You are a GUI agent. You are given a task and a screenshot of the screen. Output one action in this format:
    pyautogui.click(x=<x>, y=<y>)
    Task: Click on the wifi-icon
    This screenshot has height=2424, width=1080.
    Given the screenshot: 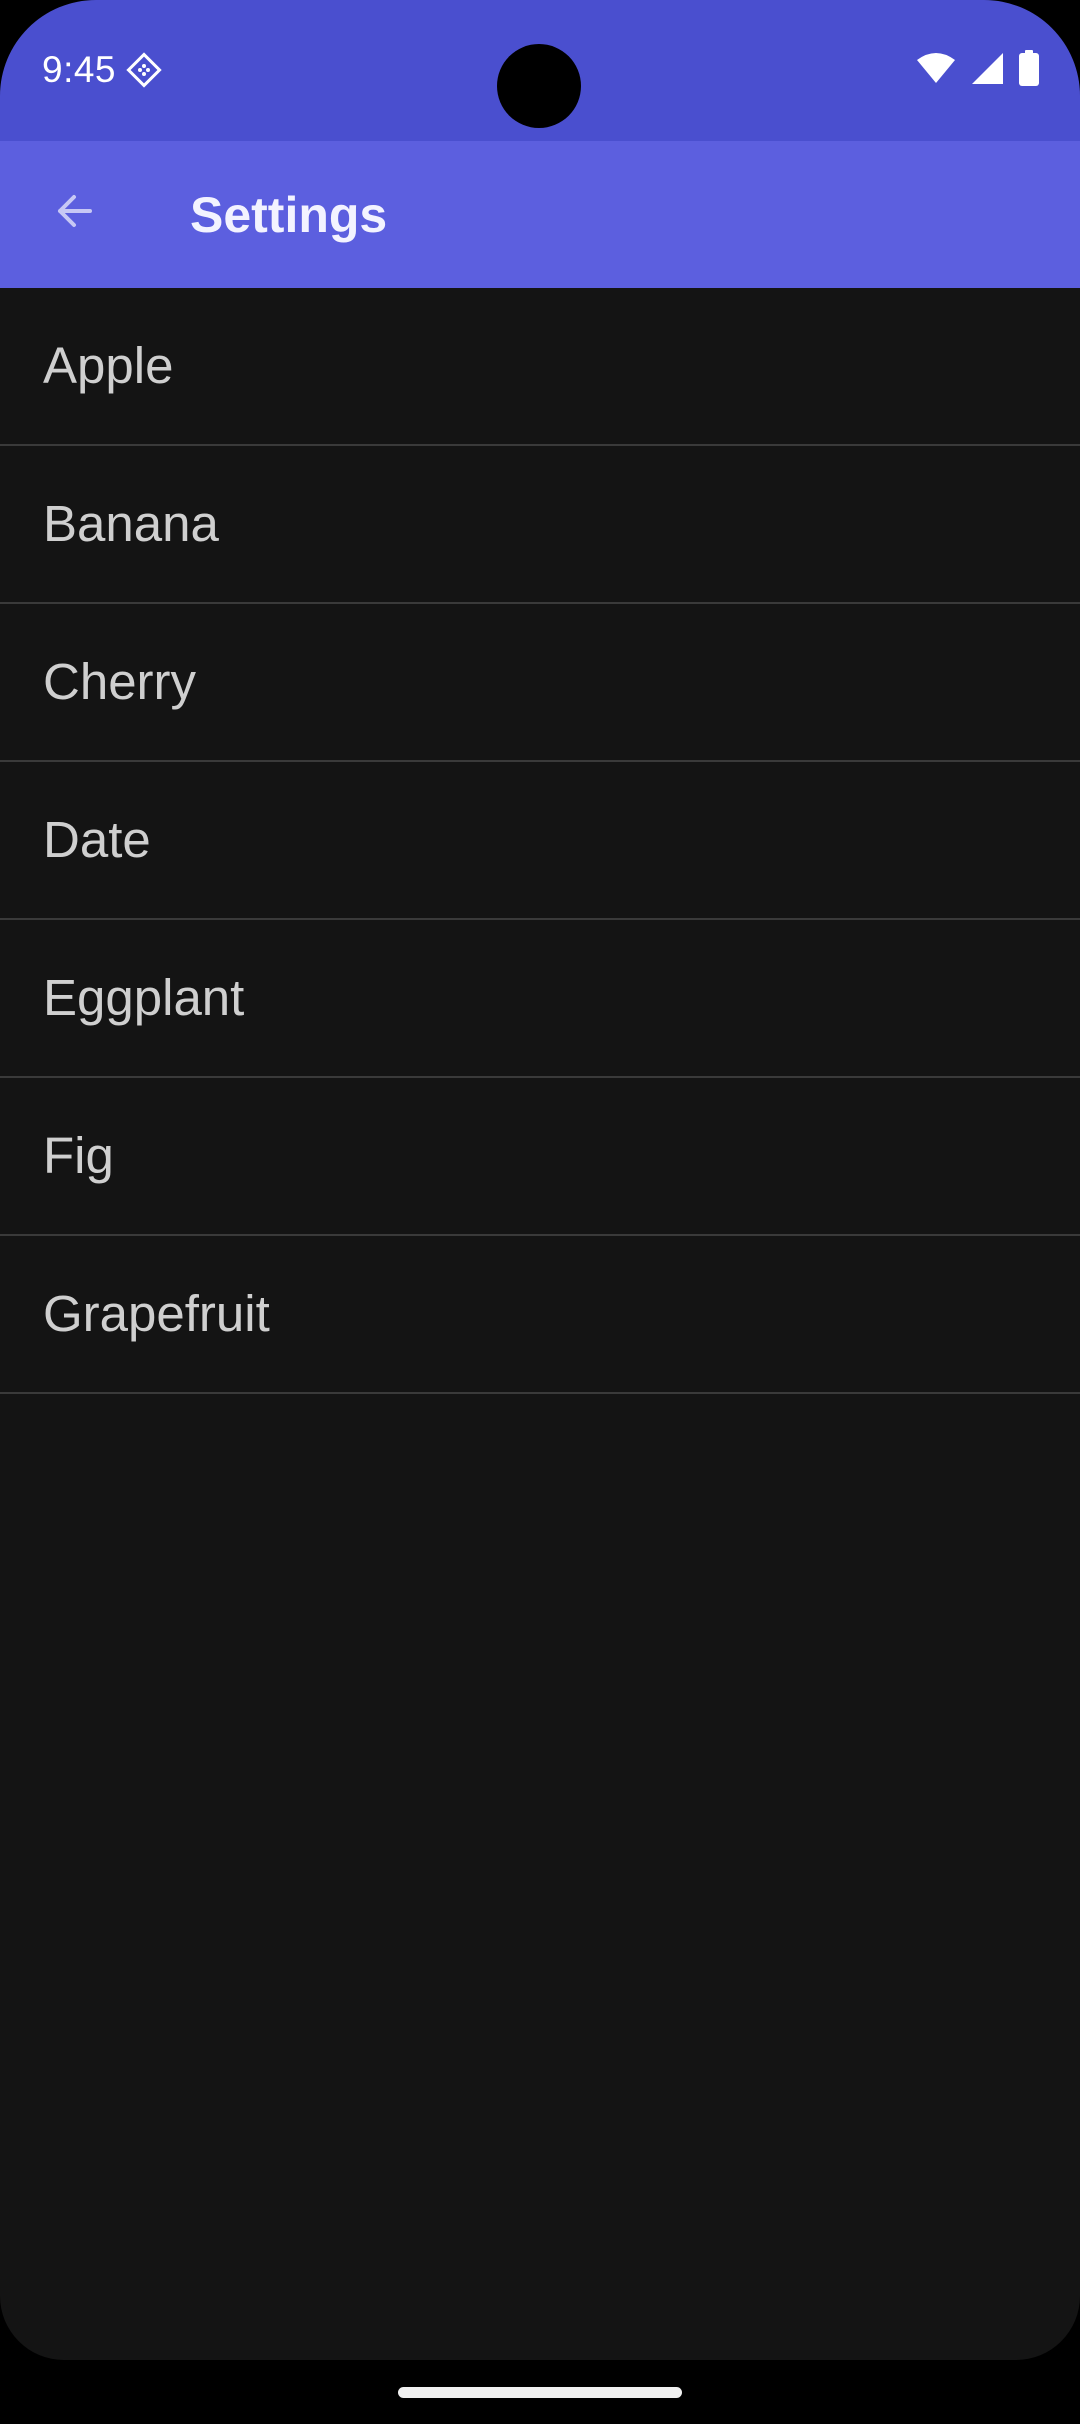 What is the action you would take?
    pyautogui.click(x=936, y=70)
    